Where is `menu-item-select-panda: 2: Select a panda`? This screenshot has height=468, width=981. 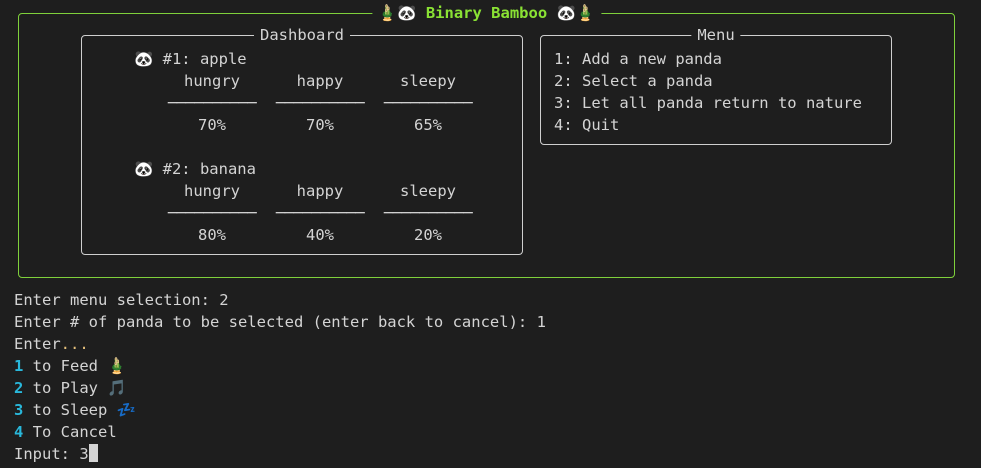
menu-item-select-panda: 2: Select a panda is located at coordinates (633, 81).